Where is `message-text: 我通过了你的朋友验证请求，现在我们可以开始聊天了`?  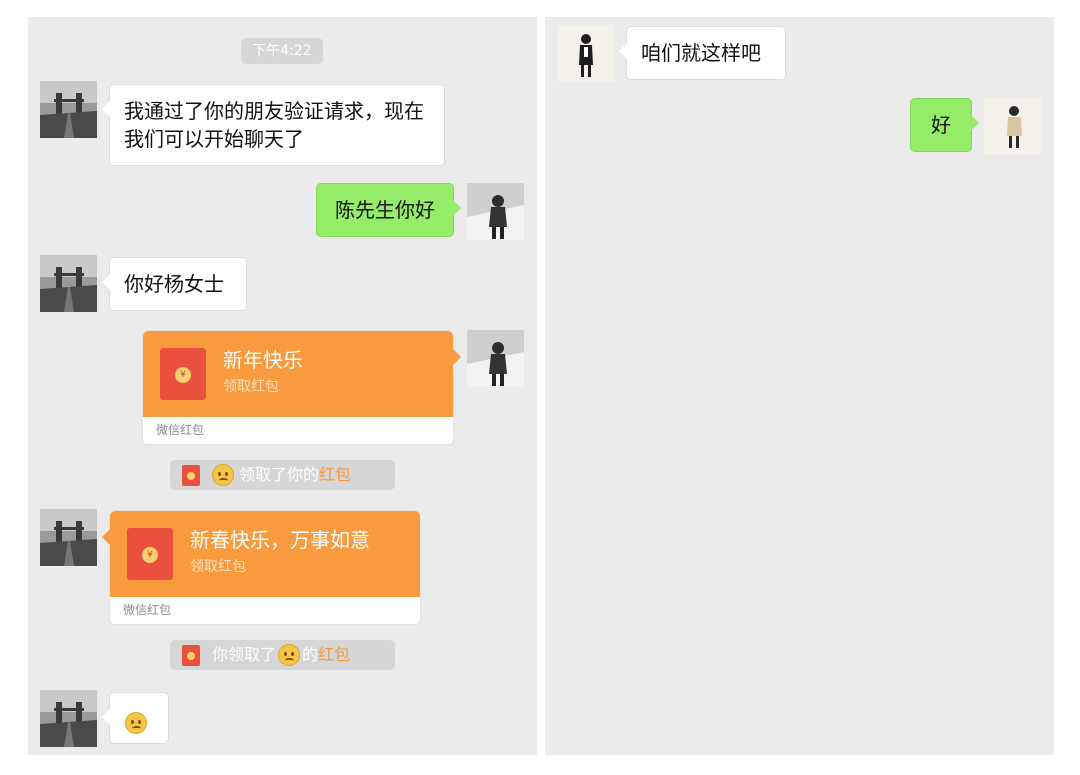 message-text: 我通过了你的朋友验证请求，现在我们可以开始聊天了 is located at coordinates (274, 125).